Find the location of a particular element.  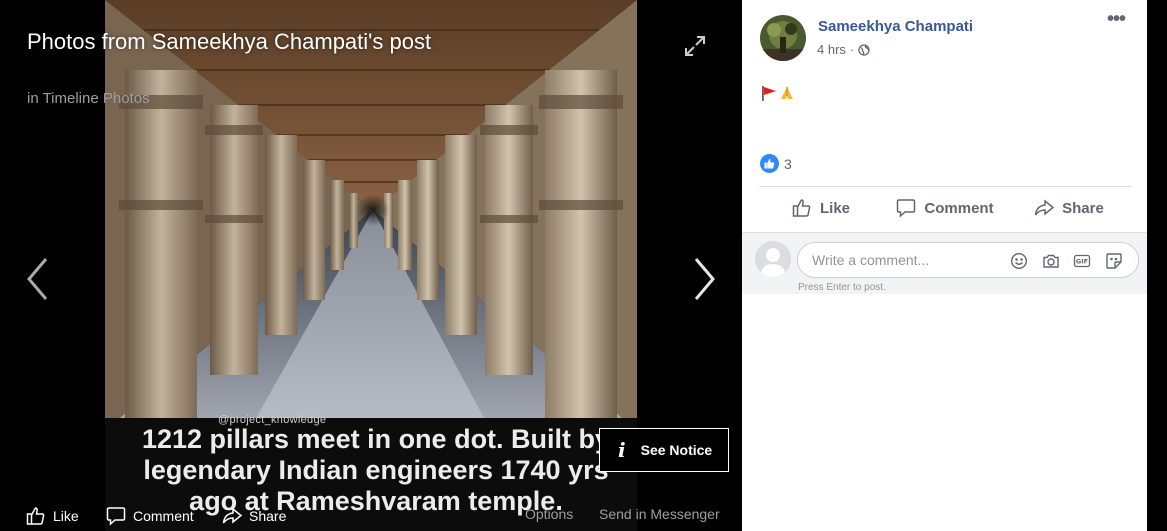

red-flag-icon is located at coordinates (769, 93).